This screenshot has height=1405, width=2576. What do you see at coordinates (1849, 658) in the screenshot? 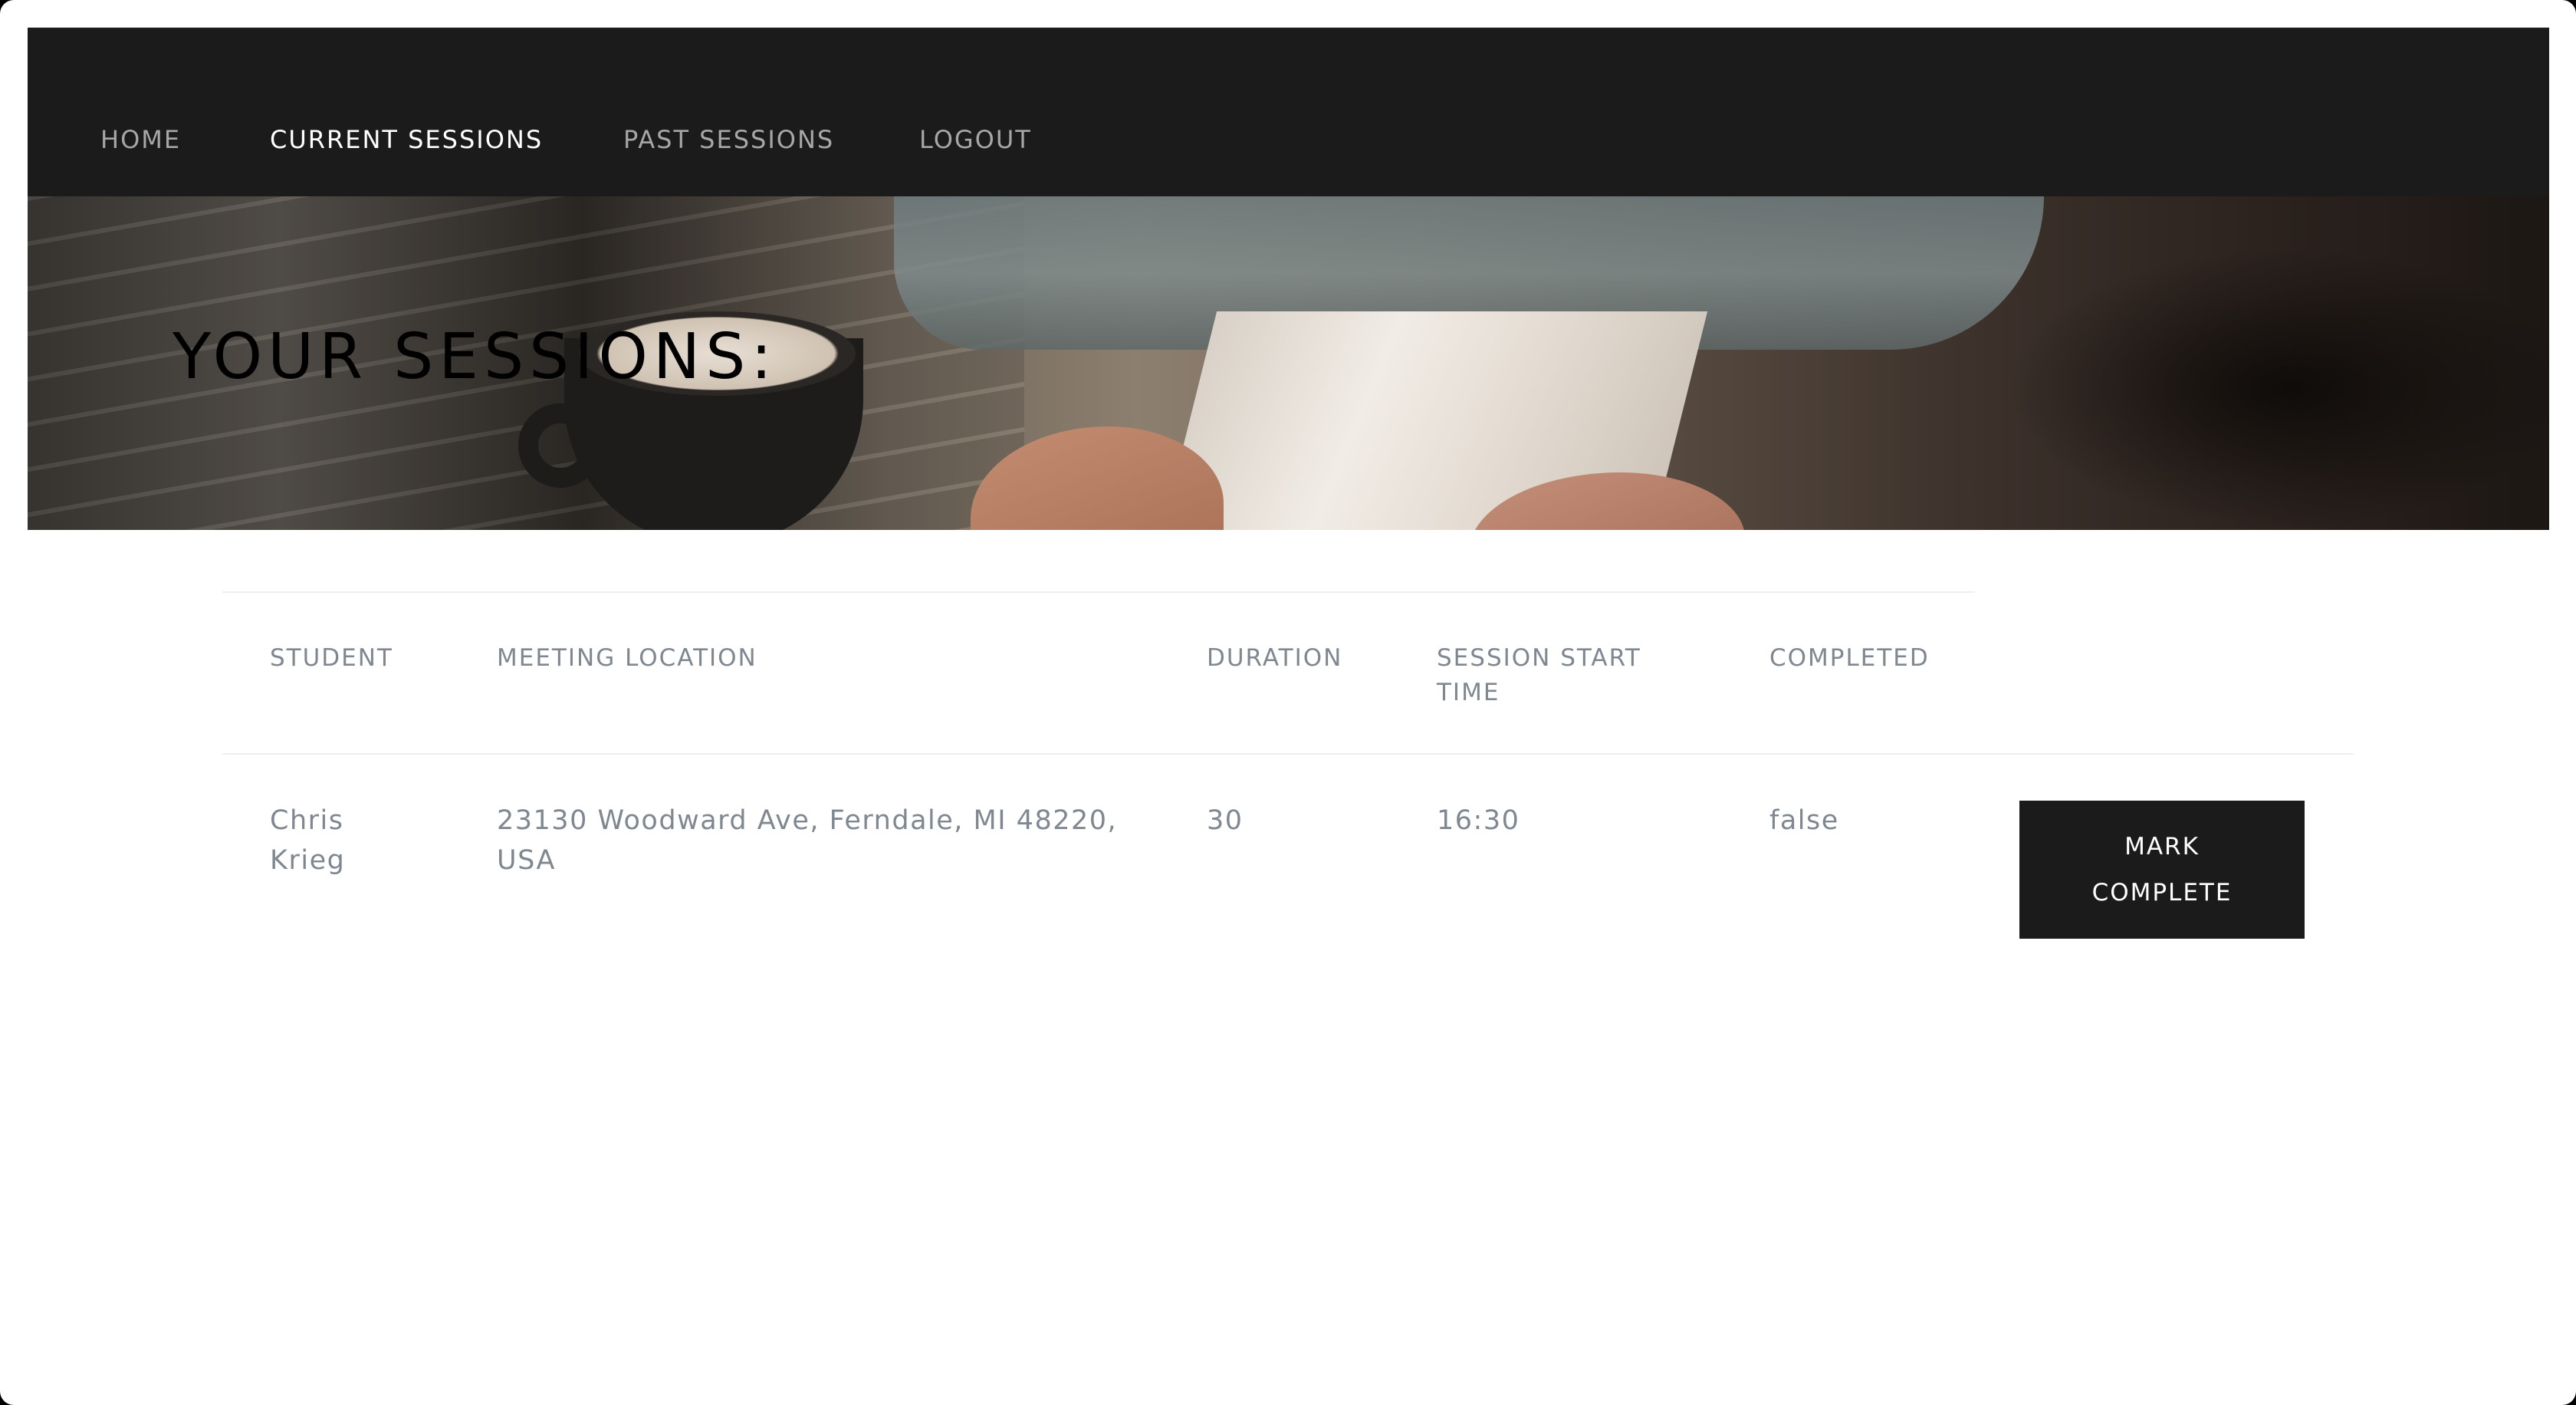
I see `column-header-completed: COMPLETED` at bounding box center [1849, 658].